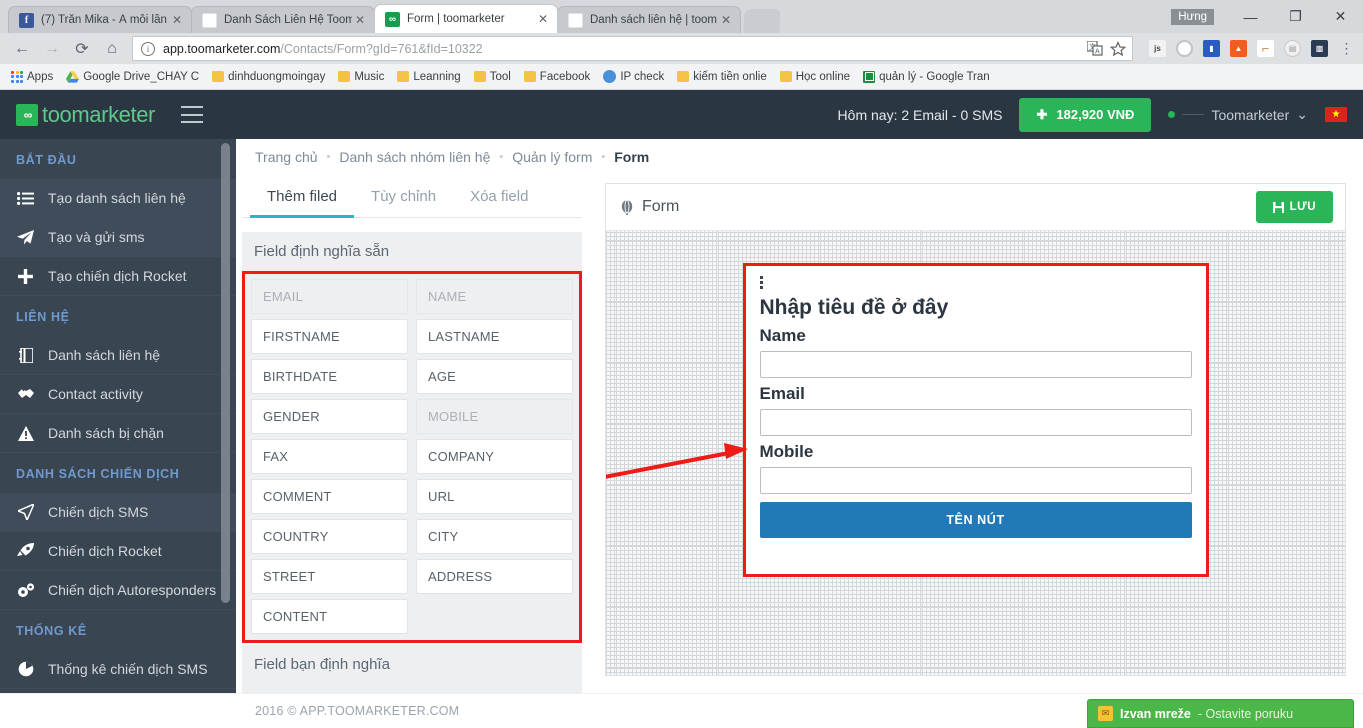  Describe the element at coordinates (494, 457) in the screenshot. I see `field-item: COMPANY` at that location.